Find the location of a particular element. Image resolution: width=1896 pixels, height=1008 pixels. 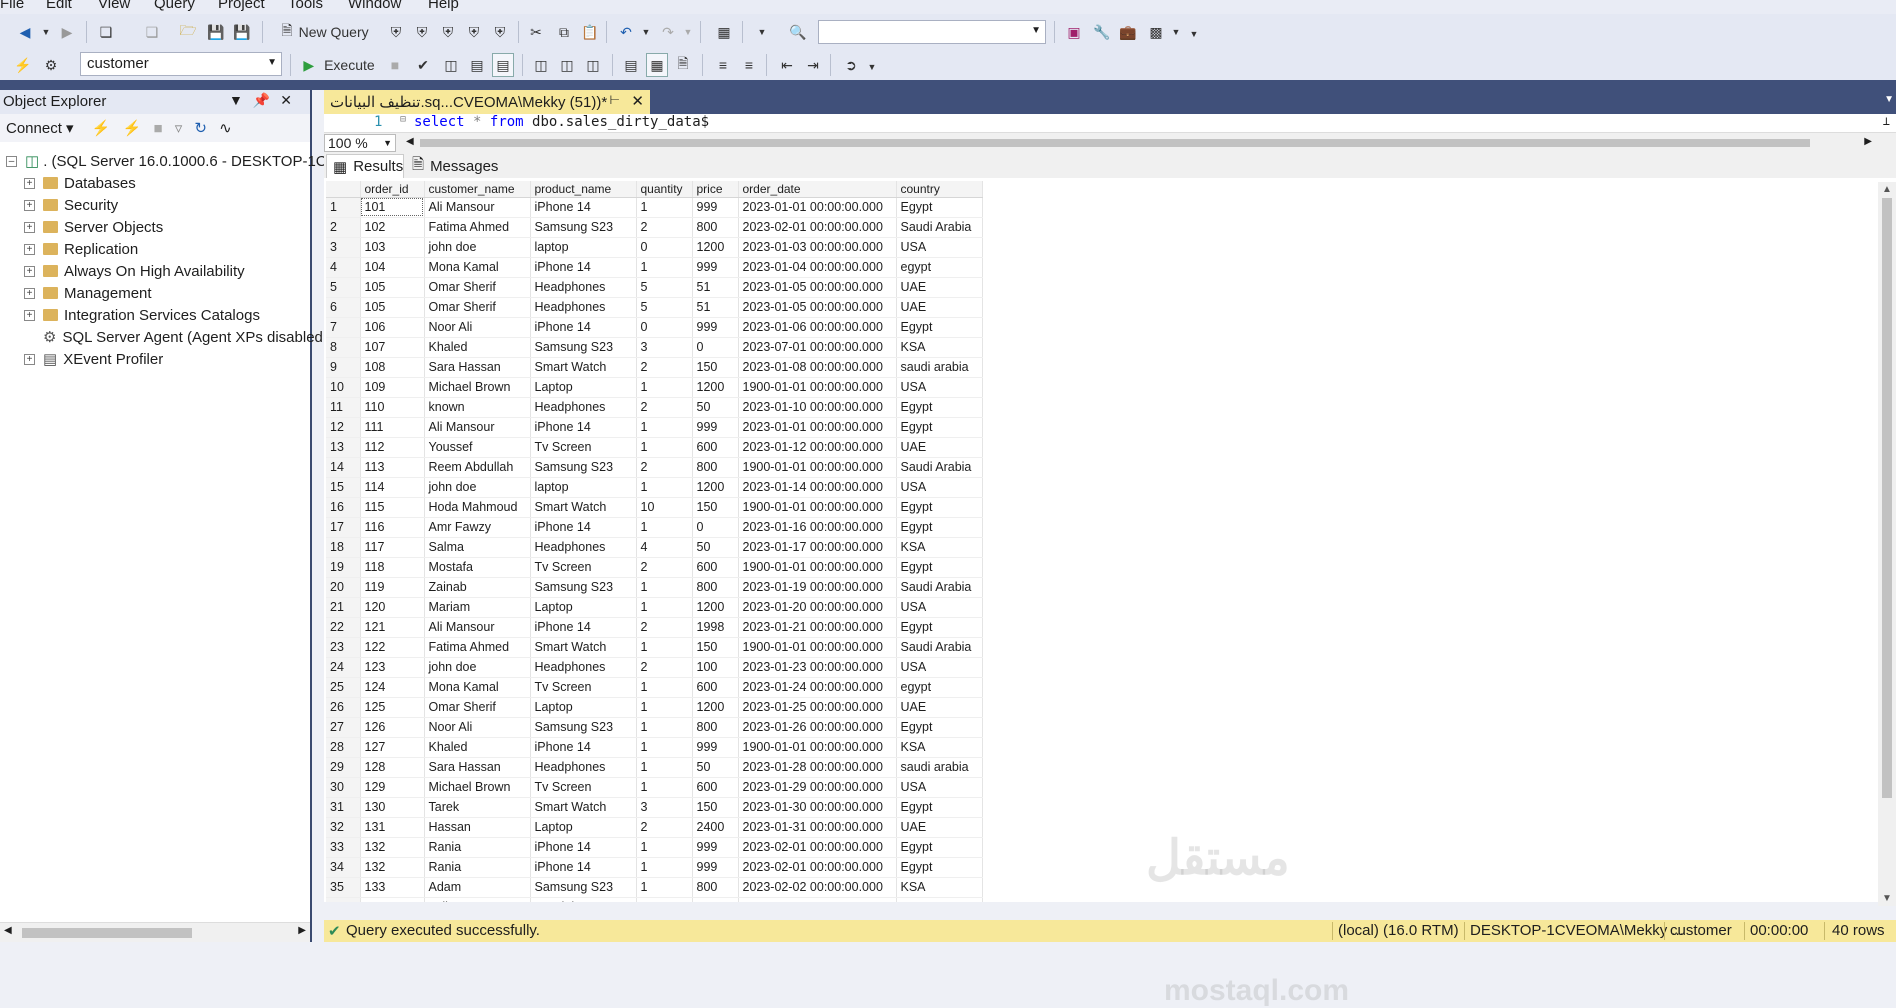

grid-cell-product-name: Smart Watch is located at coordinates (583, 507).